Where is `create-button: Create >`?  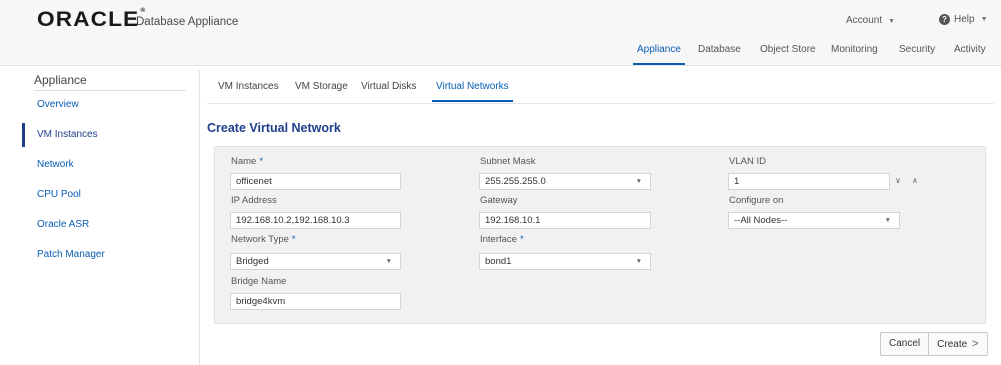 create-button: Create > is located at coordinates (957, 344).